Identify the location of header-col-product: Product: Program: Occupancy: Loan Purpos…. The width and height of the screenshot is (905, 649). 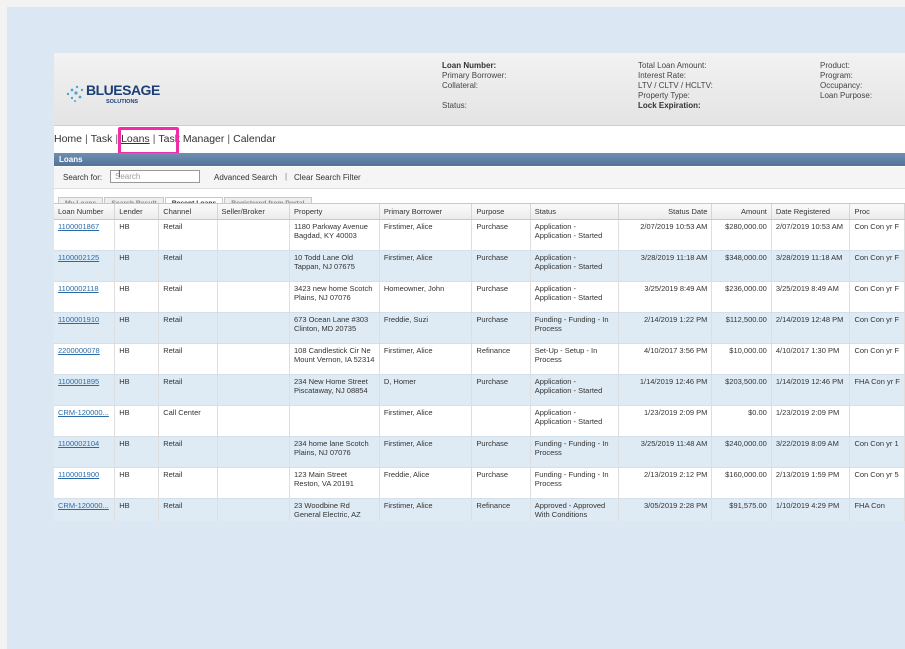
(846, 81).